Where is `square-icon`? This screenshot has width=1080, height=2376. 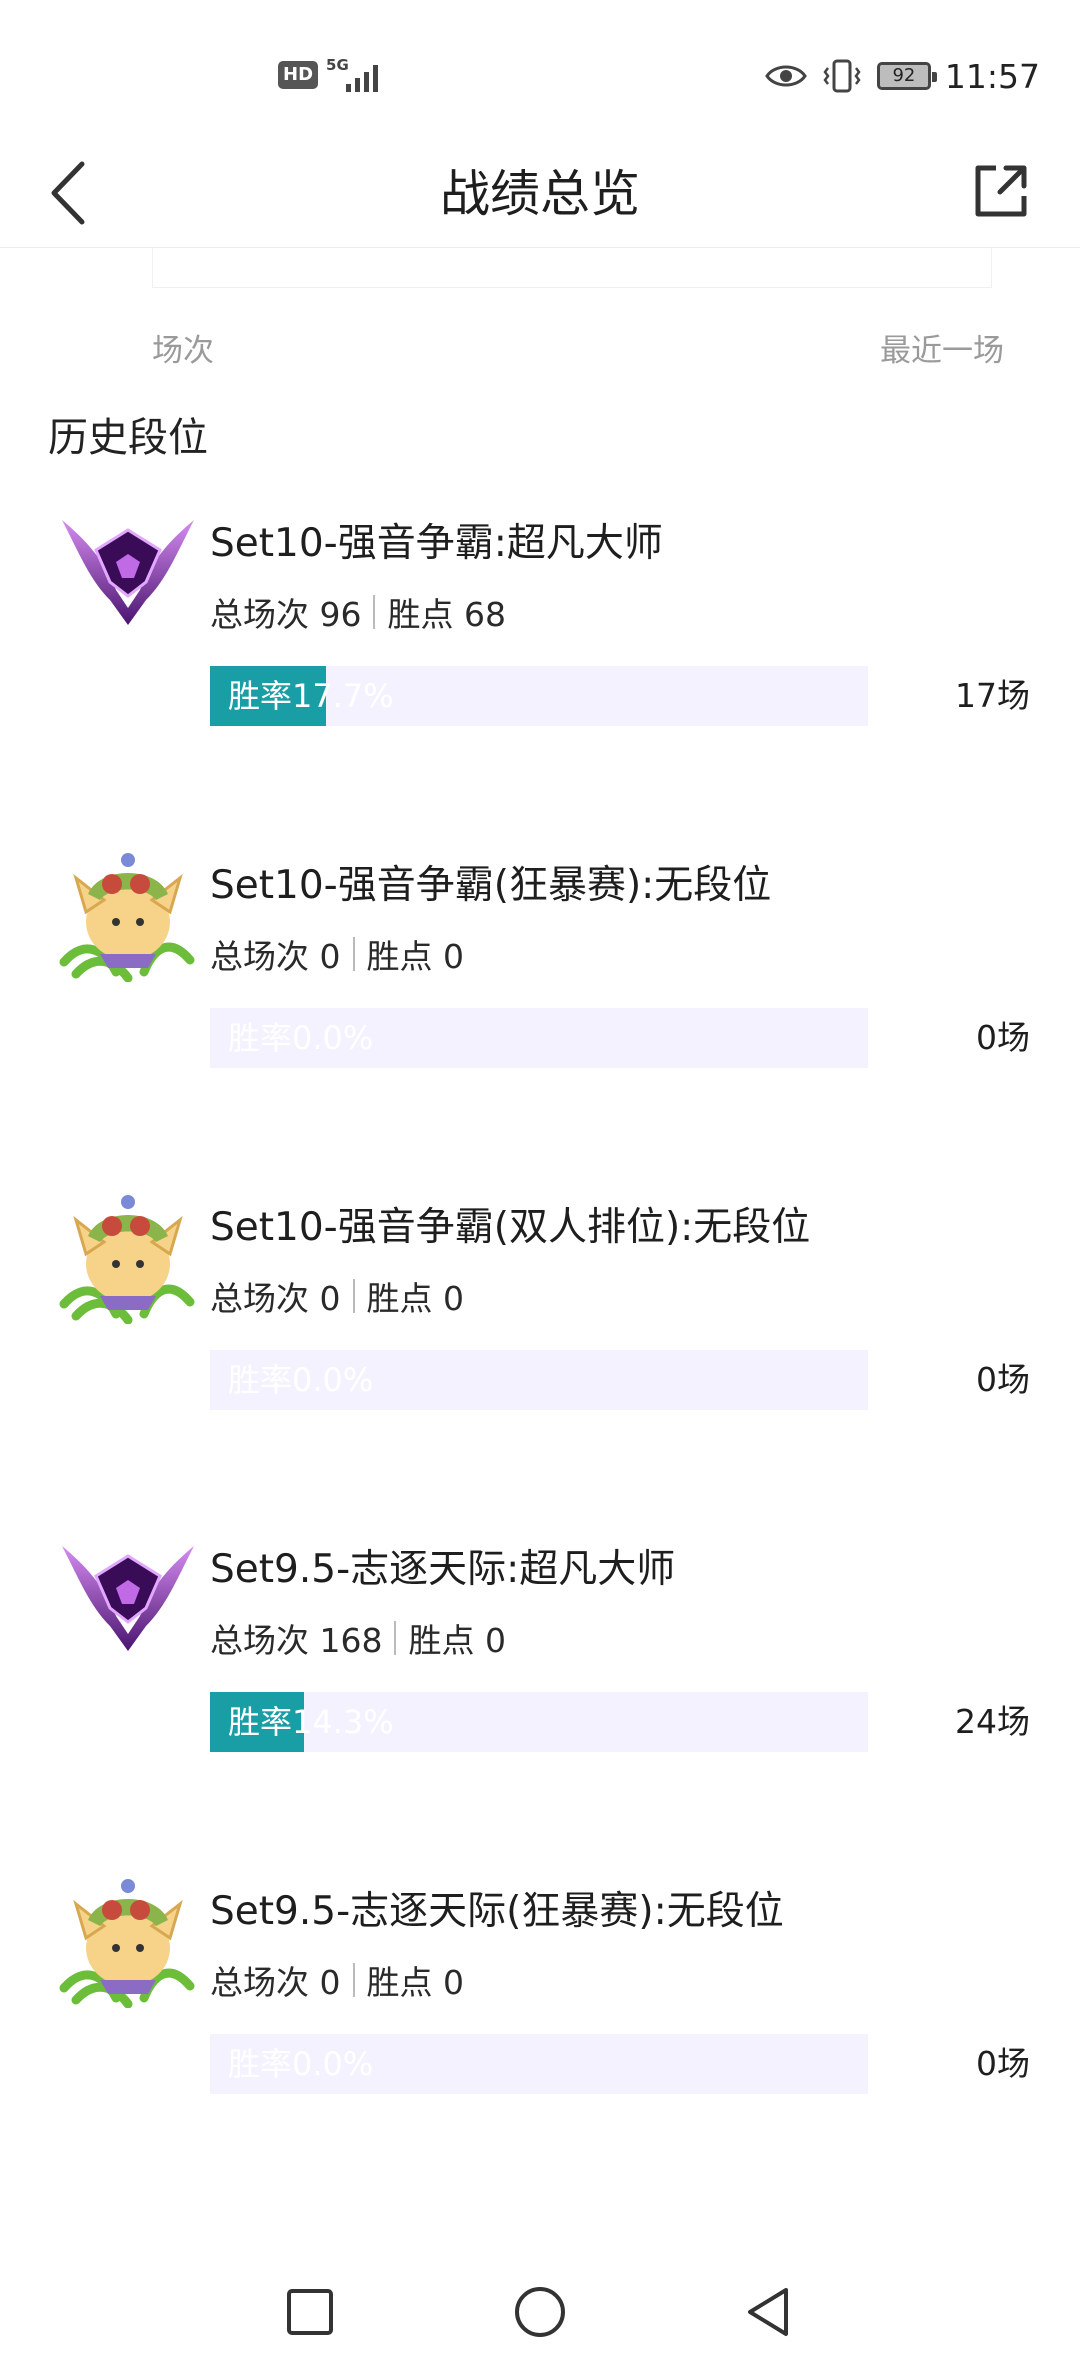 square-icon is located at coordinates (310, 2312).